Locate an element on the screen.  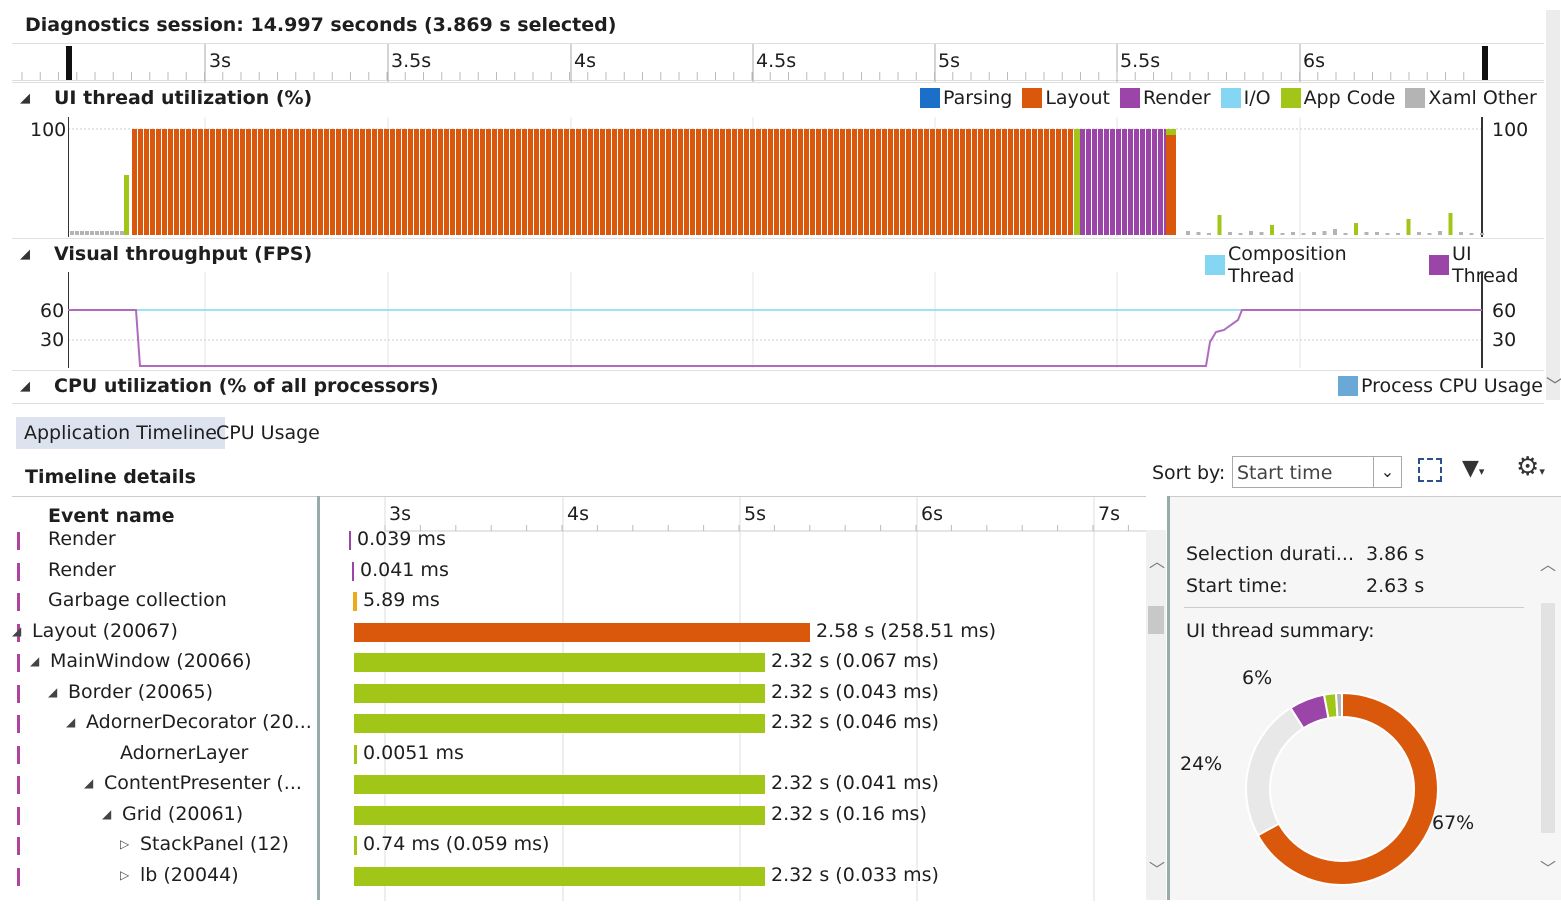
event-duration: 2.32 s (0.046 ms) is located at coordinates (855, 722).